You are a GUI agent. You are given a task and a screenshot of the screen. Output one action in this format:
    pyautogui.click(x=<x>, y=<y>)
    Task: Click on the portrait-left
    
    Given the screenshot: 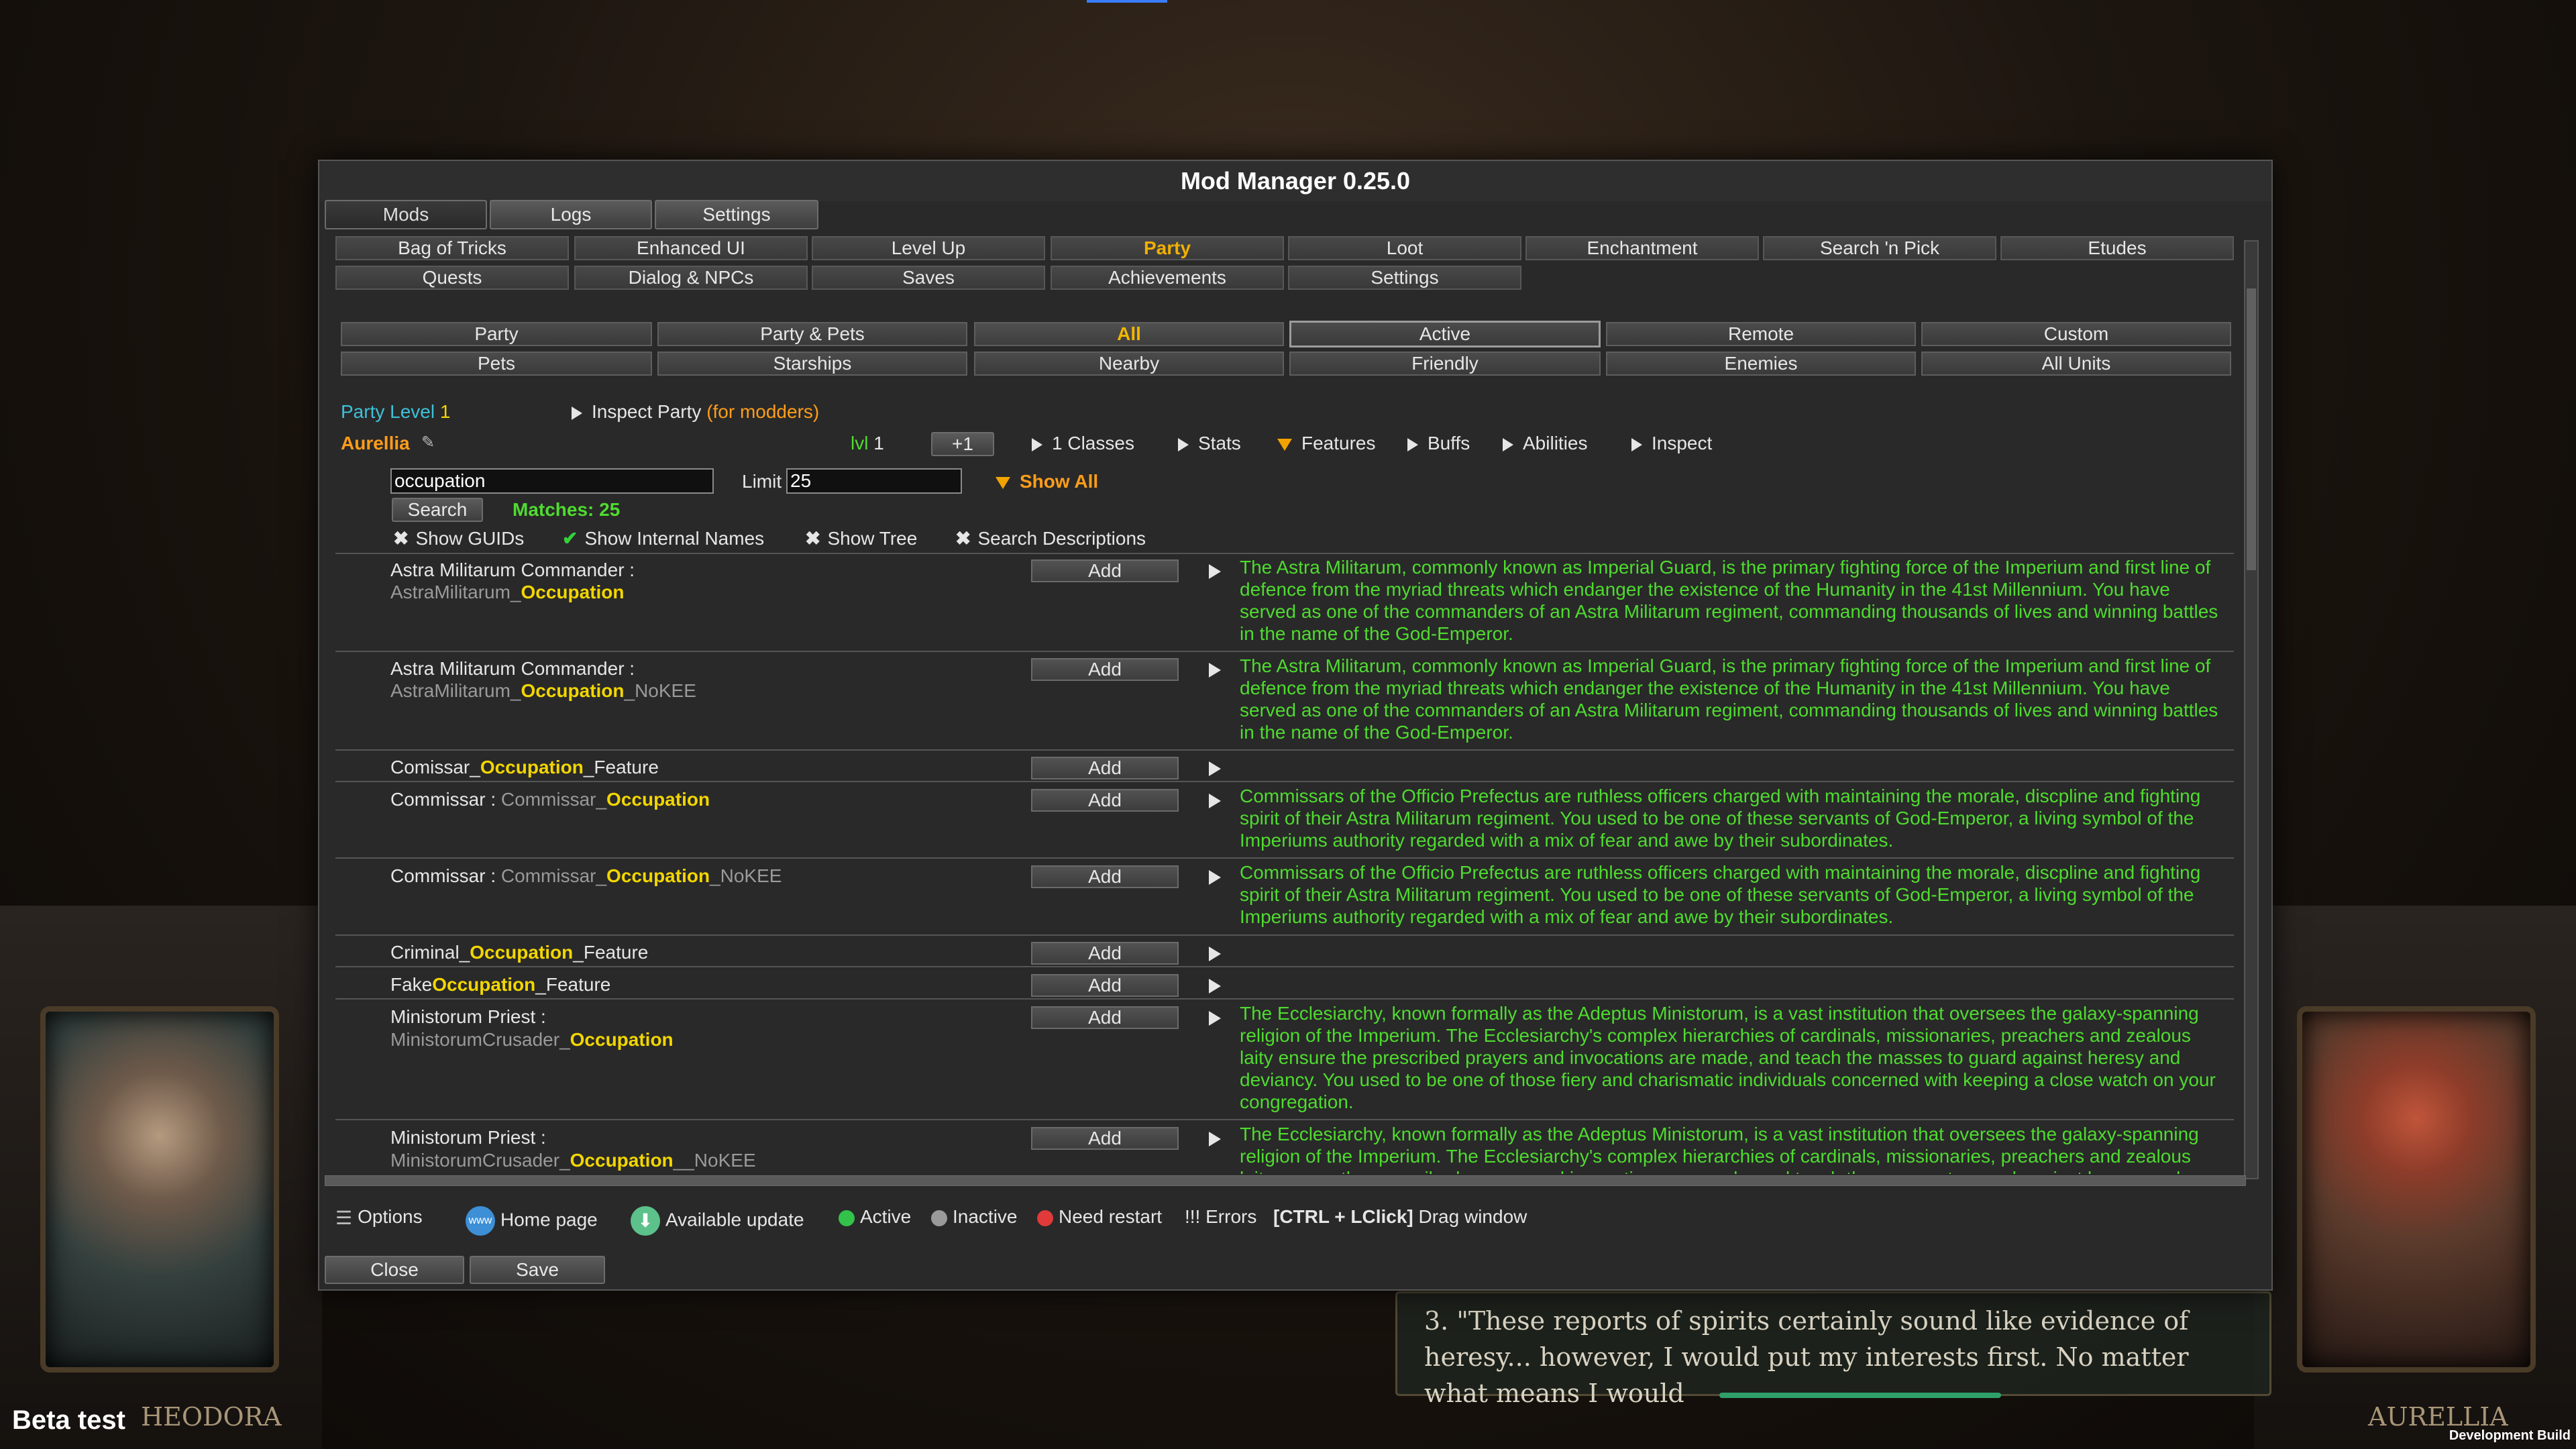 What is the action you would take?
    pyautogui.click(x=159, y=1189)
    